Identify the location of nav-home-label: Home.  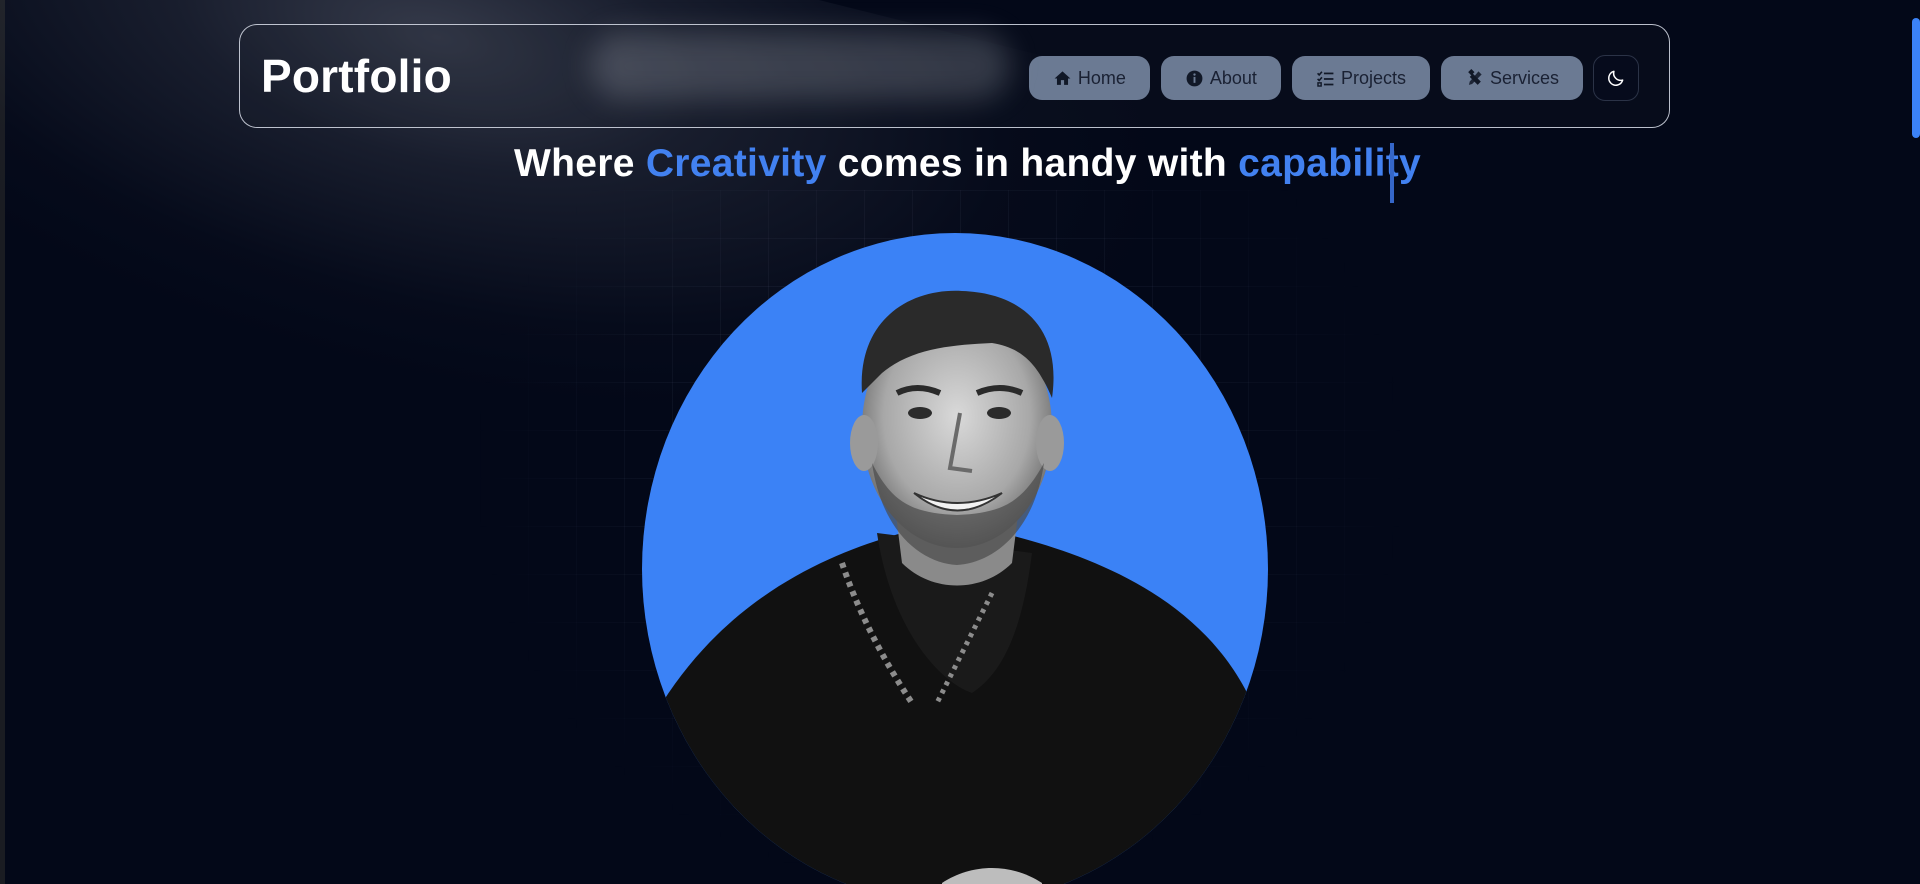
(1101, 77).